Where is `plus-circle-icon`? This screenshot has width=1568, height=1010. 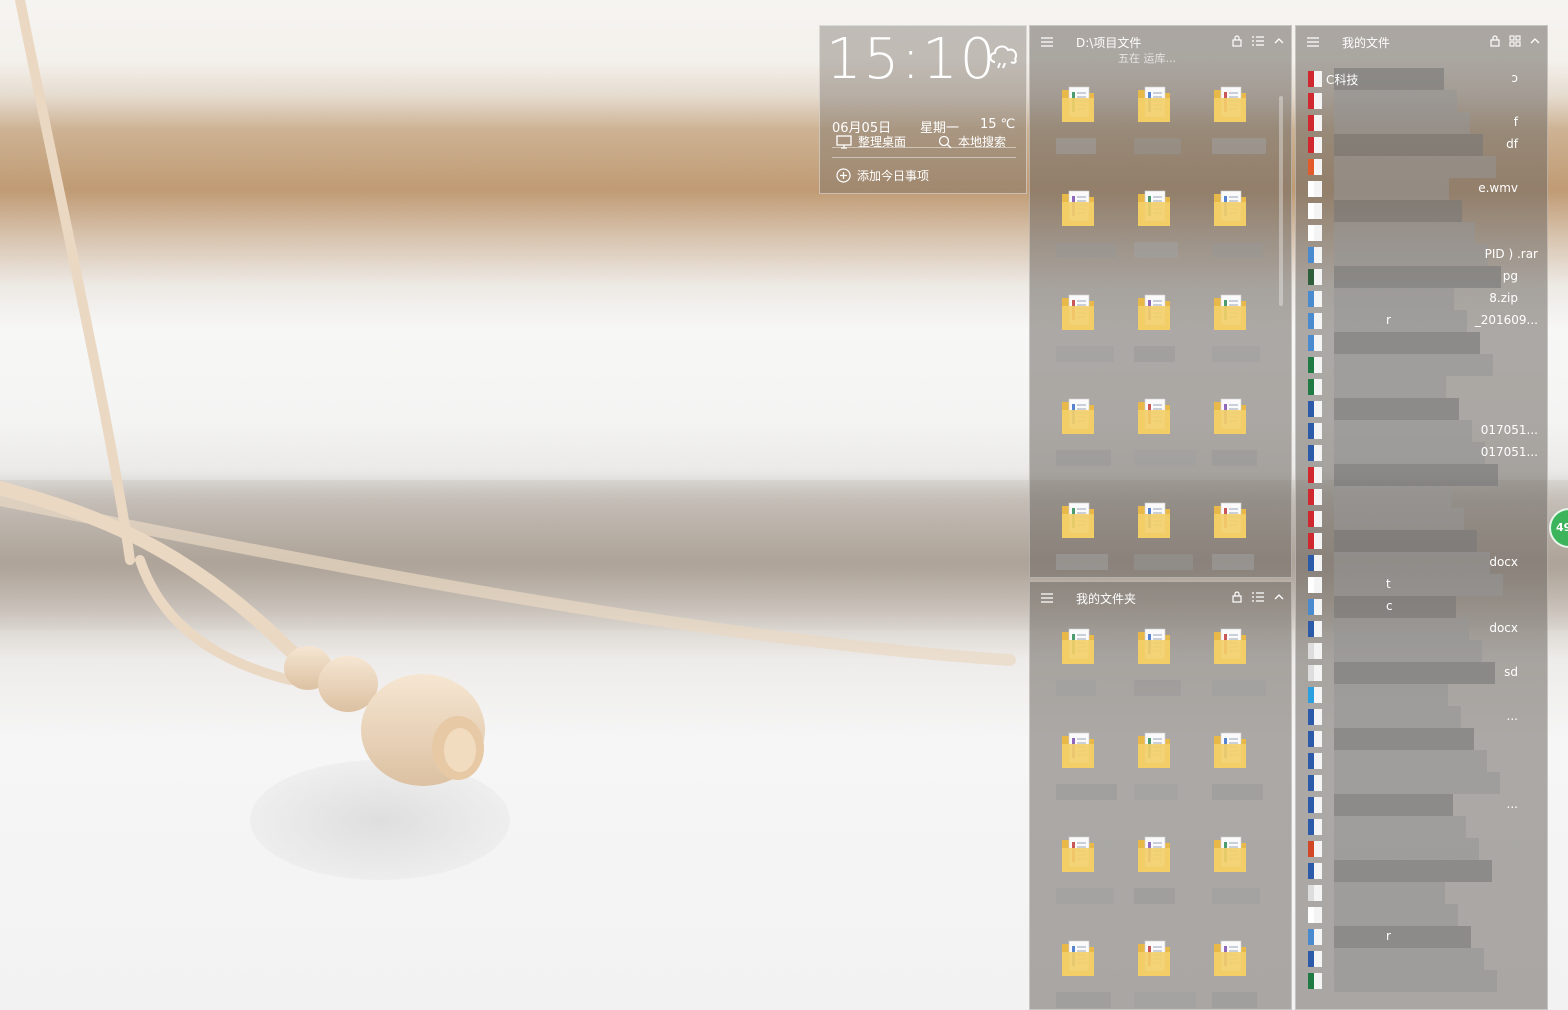
plus-circle-icon is located at coordinates (843, 175).